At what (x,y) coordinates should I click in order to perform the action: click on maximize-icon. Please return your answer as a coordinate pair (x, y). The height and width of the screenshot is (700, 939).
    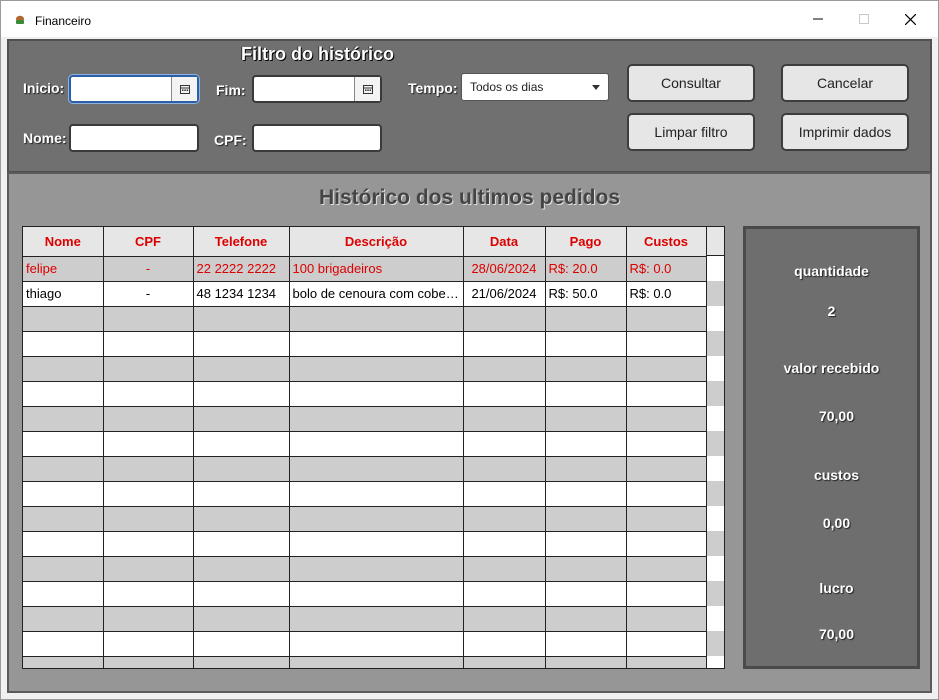
    Looking at the image, I should click on (864, 19).